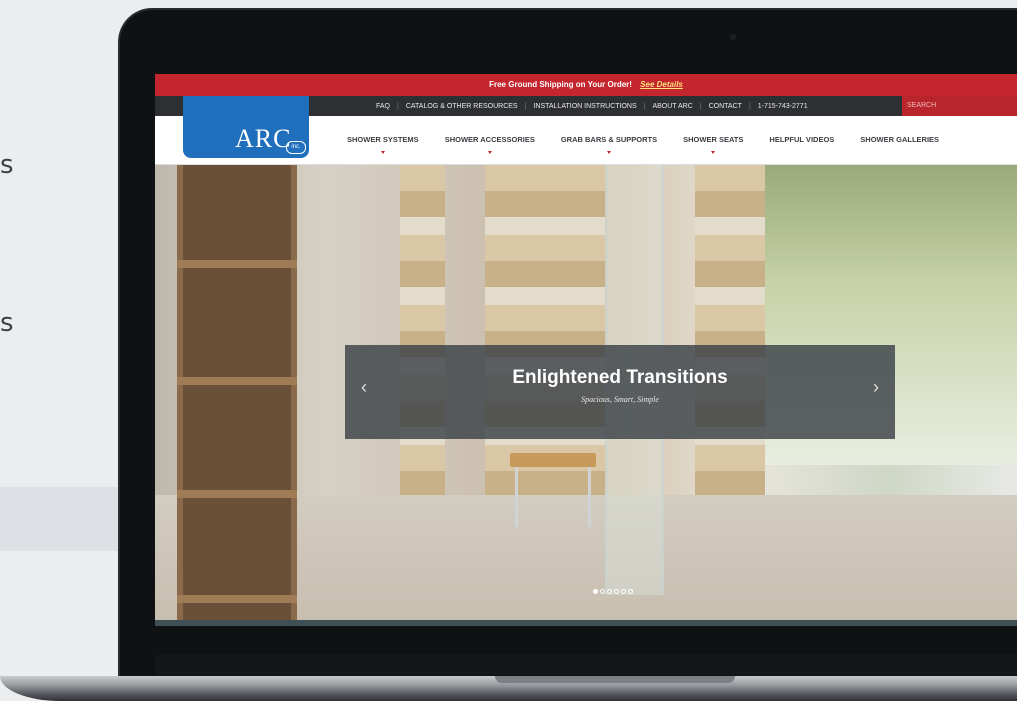  I want to click on utility-phone: 1-715-743-2771, so click(783, 106).